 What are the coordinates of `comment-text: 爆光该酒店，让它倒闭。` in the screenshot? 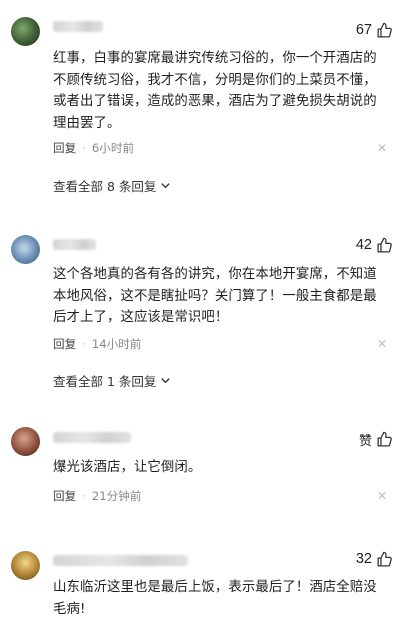 It's located at (127, 467).